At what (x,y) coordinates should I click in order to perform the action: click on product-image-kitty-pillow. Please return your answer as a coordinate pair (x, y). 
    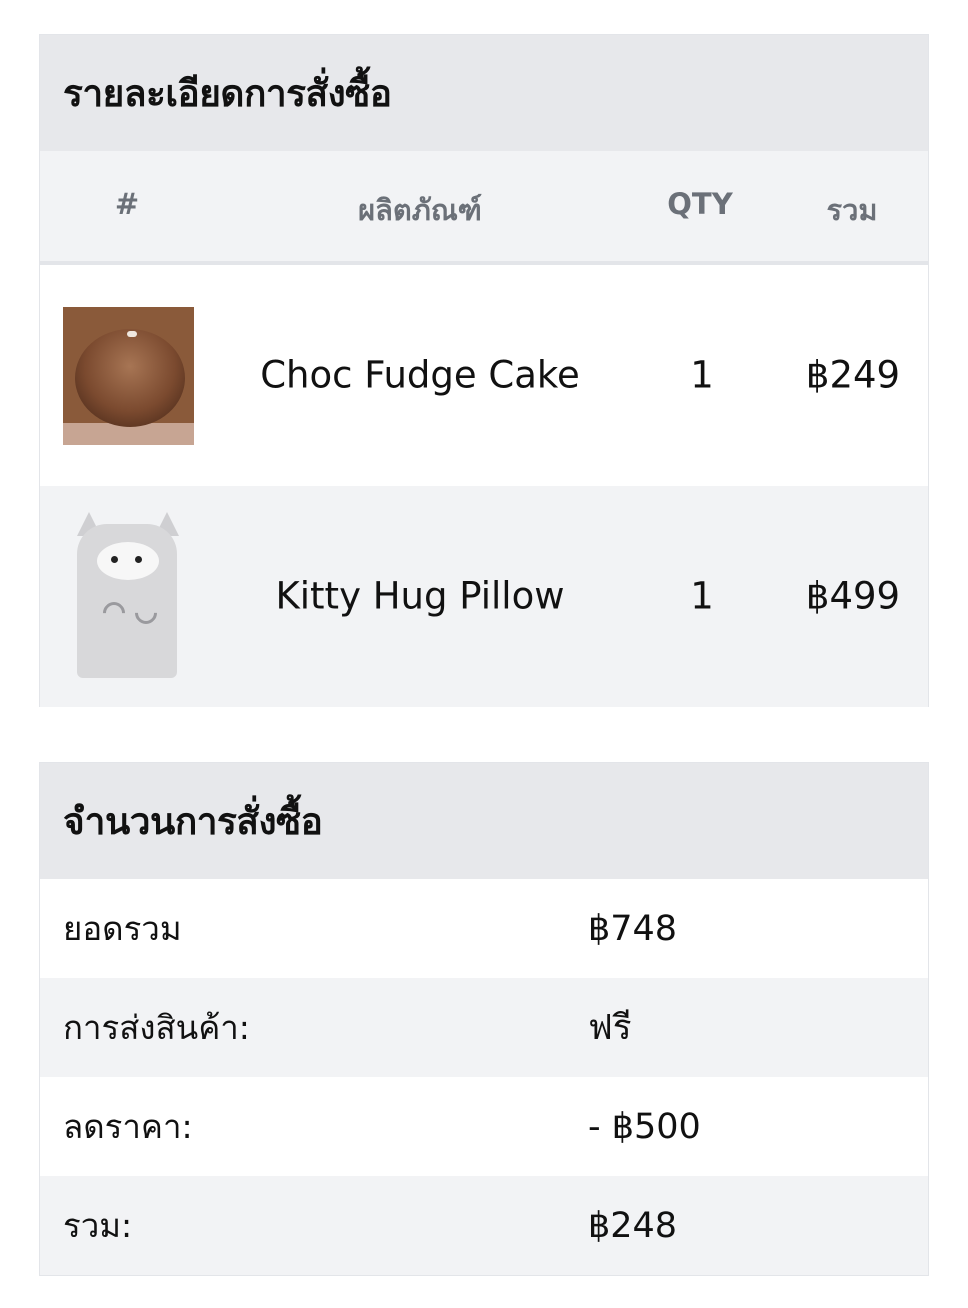
    Looking at the image, I should click on (128, 596).